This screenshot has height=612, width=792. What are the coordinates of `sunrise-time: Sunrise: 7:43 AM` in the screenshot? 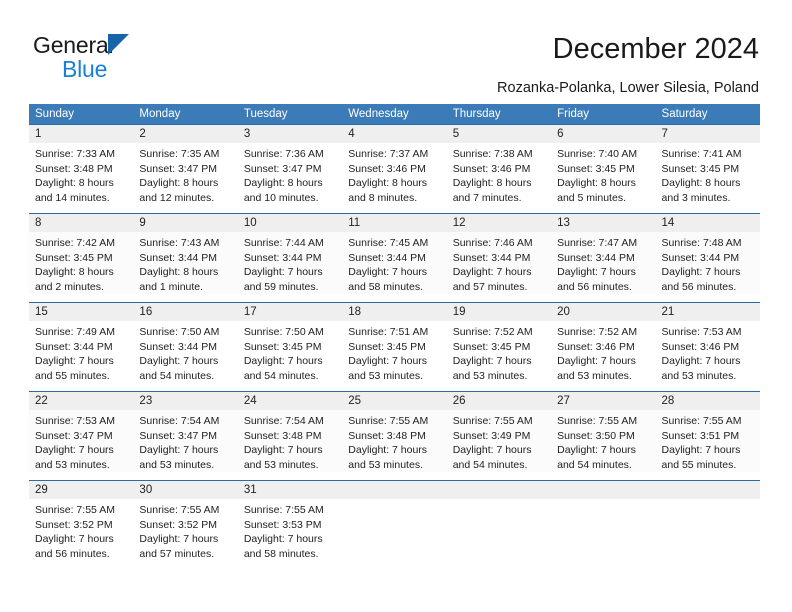 It's located at (179, 243).